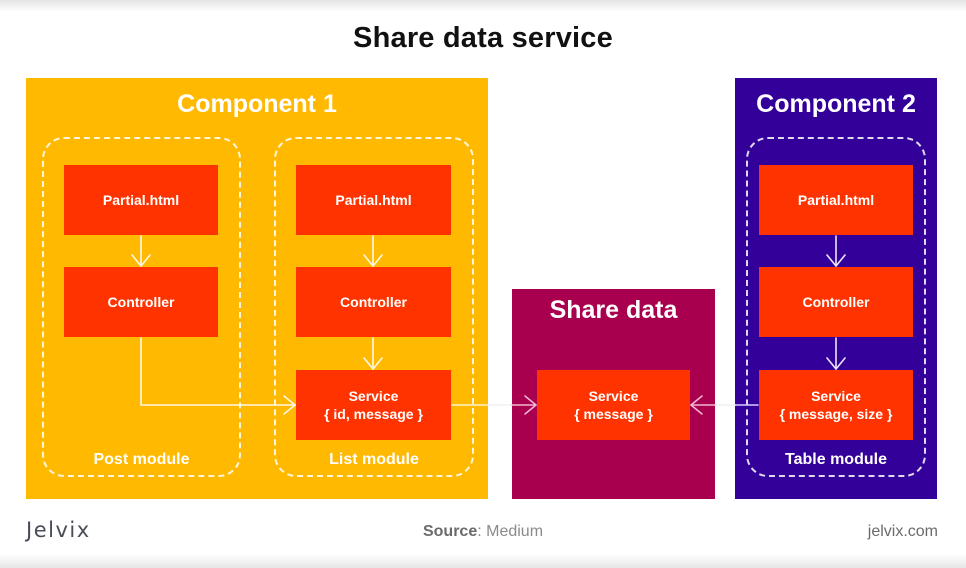  I want to click on list-partial-html-label: Partial.html, so click(373, 200).